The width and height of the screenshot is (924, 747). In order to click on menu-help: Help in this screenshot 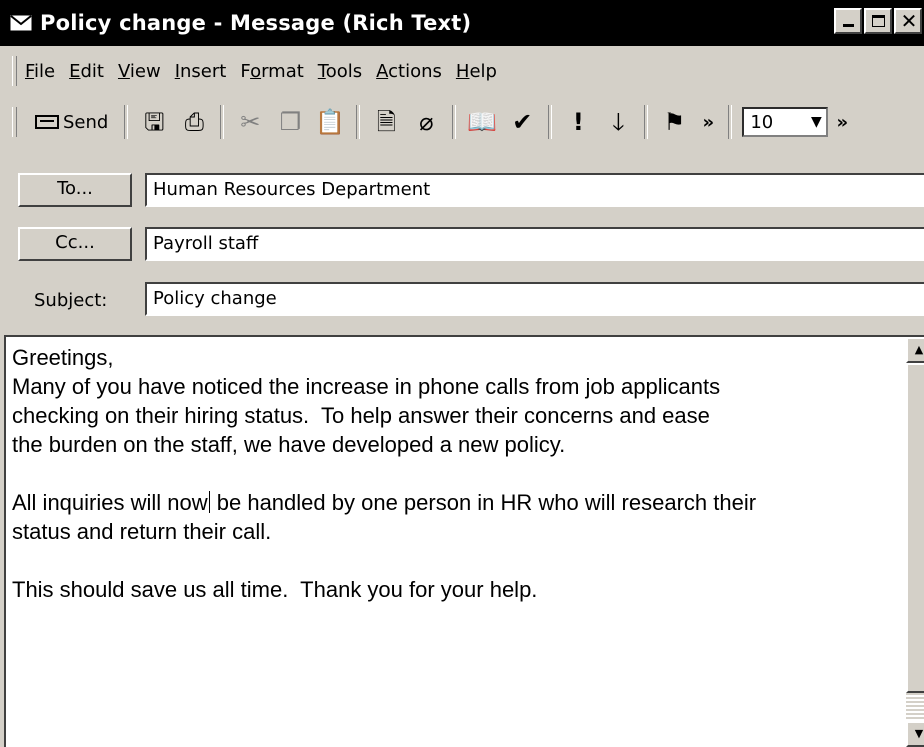, I will do `click(476, 71)`.